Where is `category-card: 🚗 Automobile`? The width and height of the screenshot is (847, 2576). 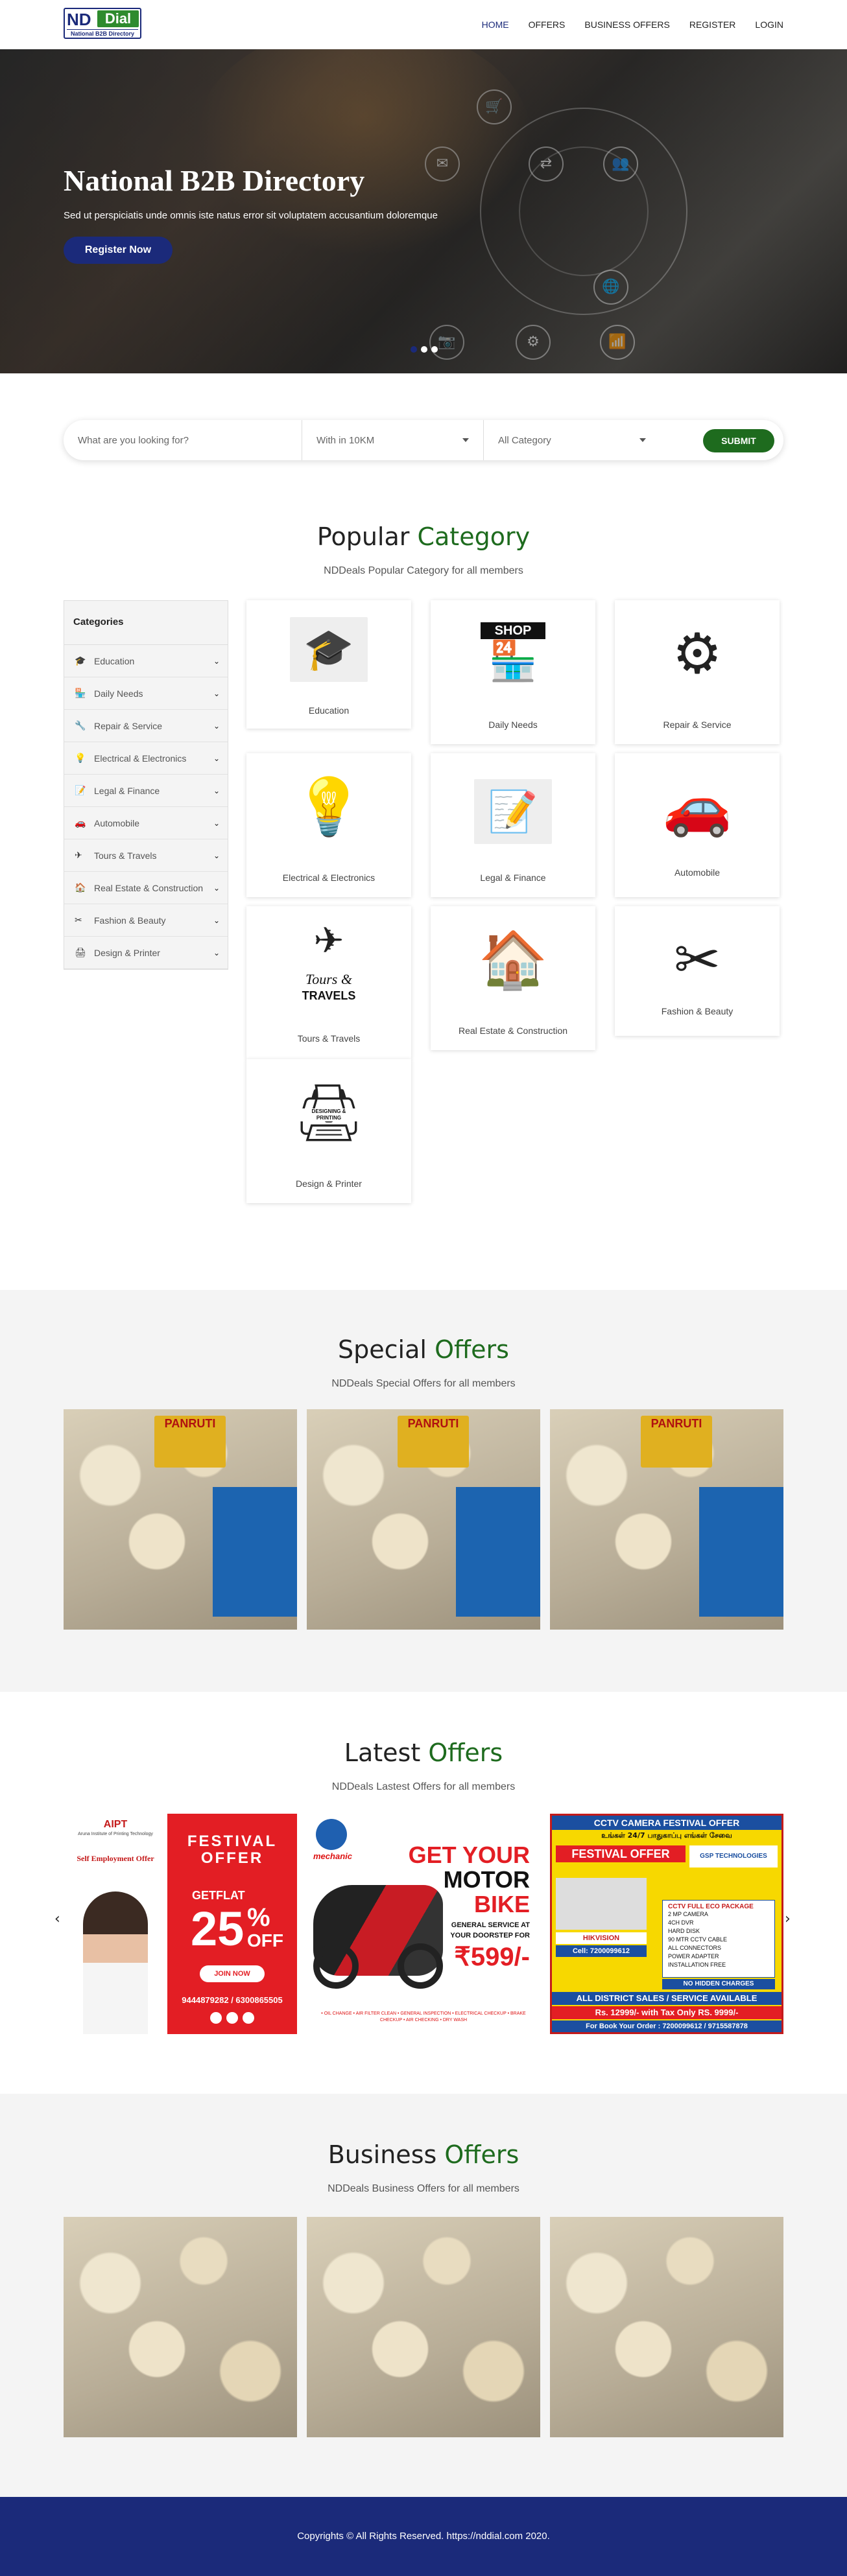
category-card: 🚗 Automobile is located at coordinates (697, 825).